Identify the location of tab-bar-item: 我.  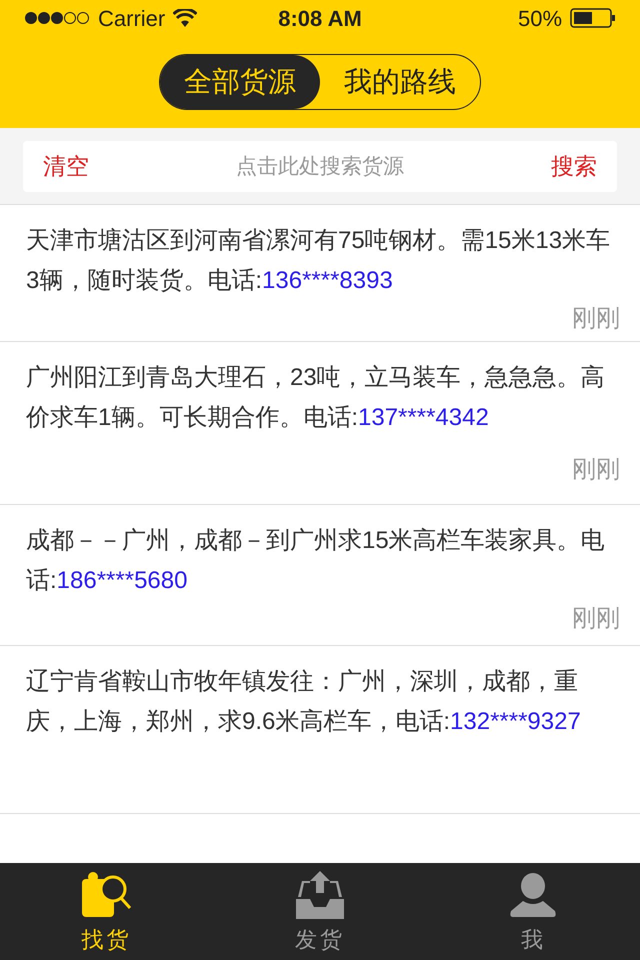
(533, 911).